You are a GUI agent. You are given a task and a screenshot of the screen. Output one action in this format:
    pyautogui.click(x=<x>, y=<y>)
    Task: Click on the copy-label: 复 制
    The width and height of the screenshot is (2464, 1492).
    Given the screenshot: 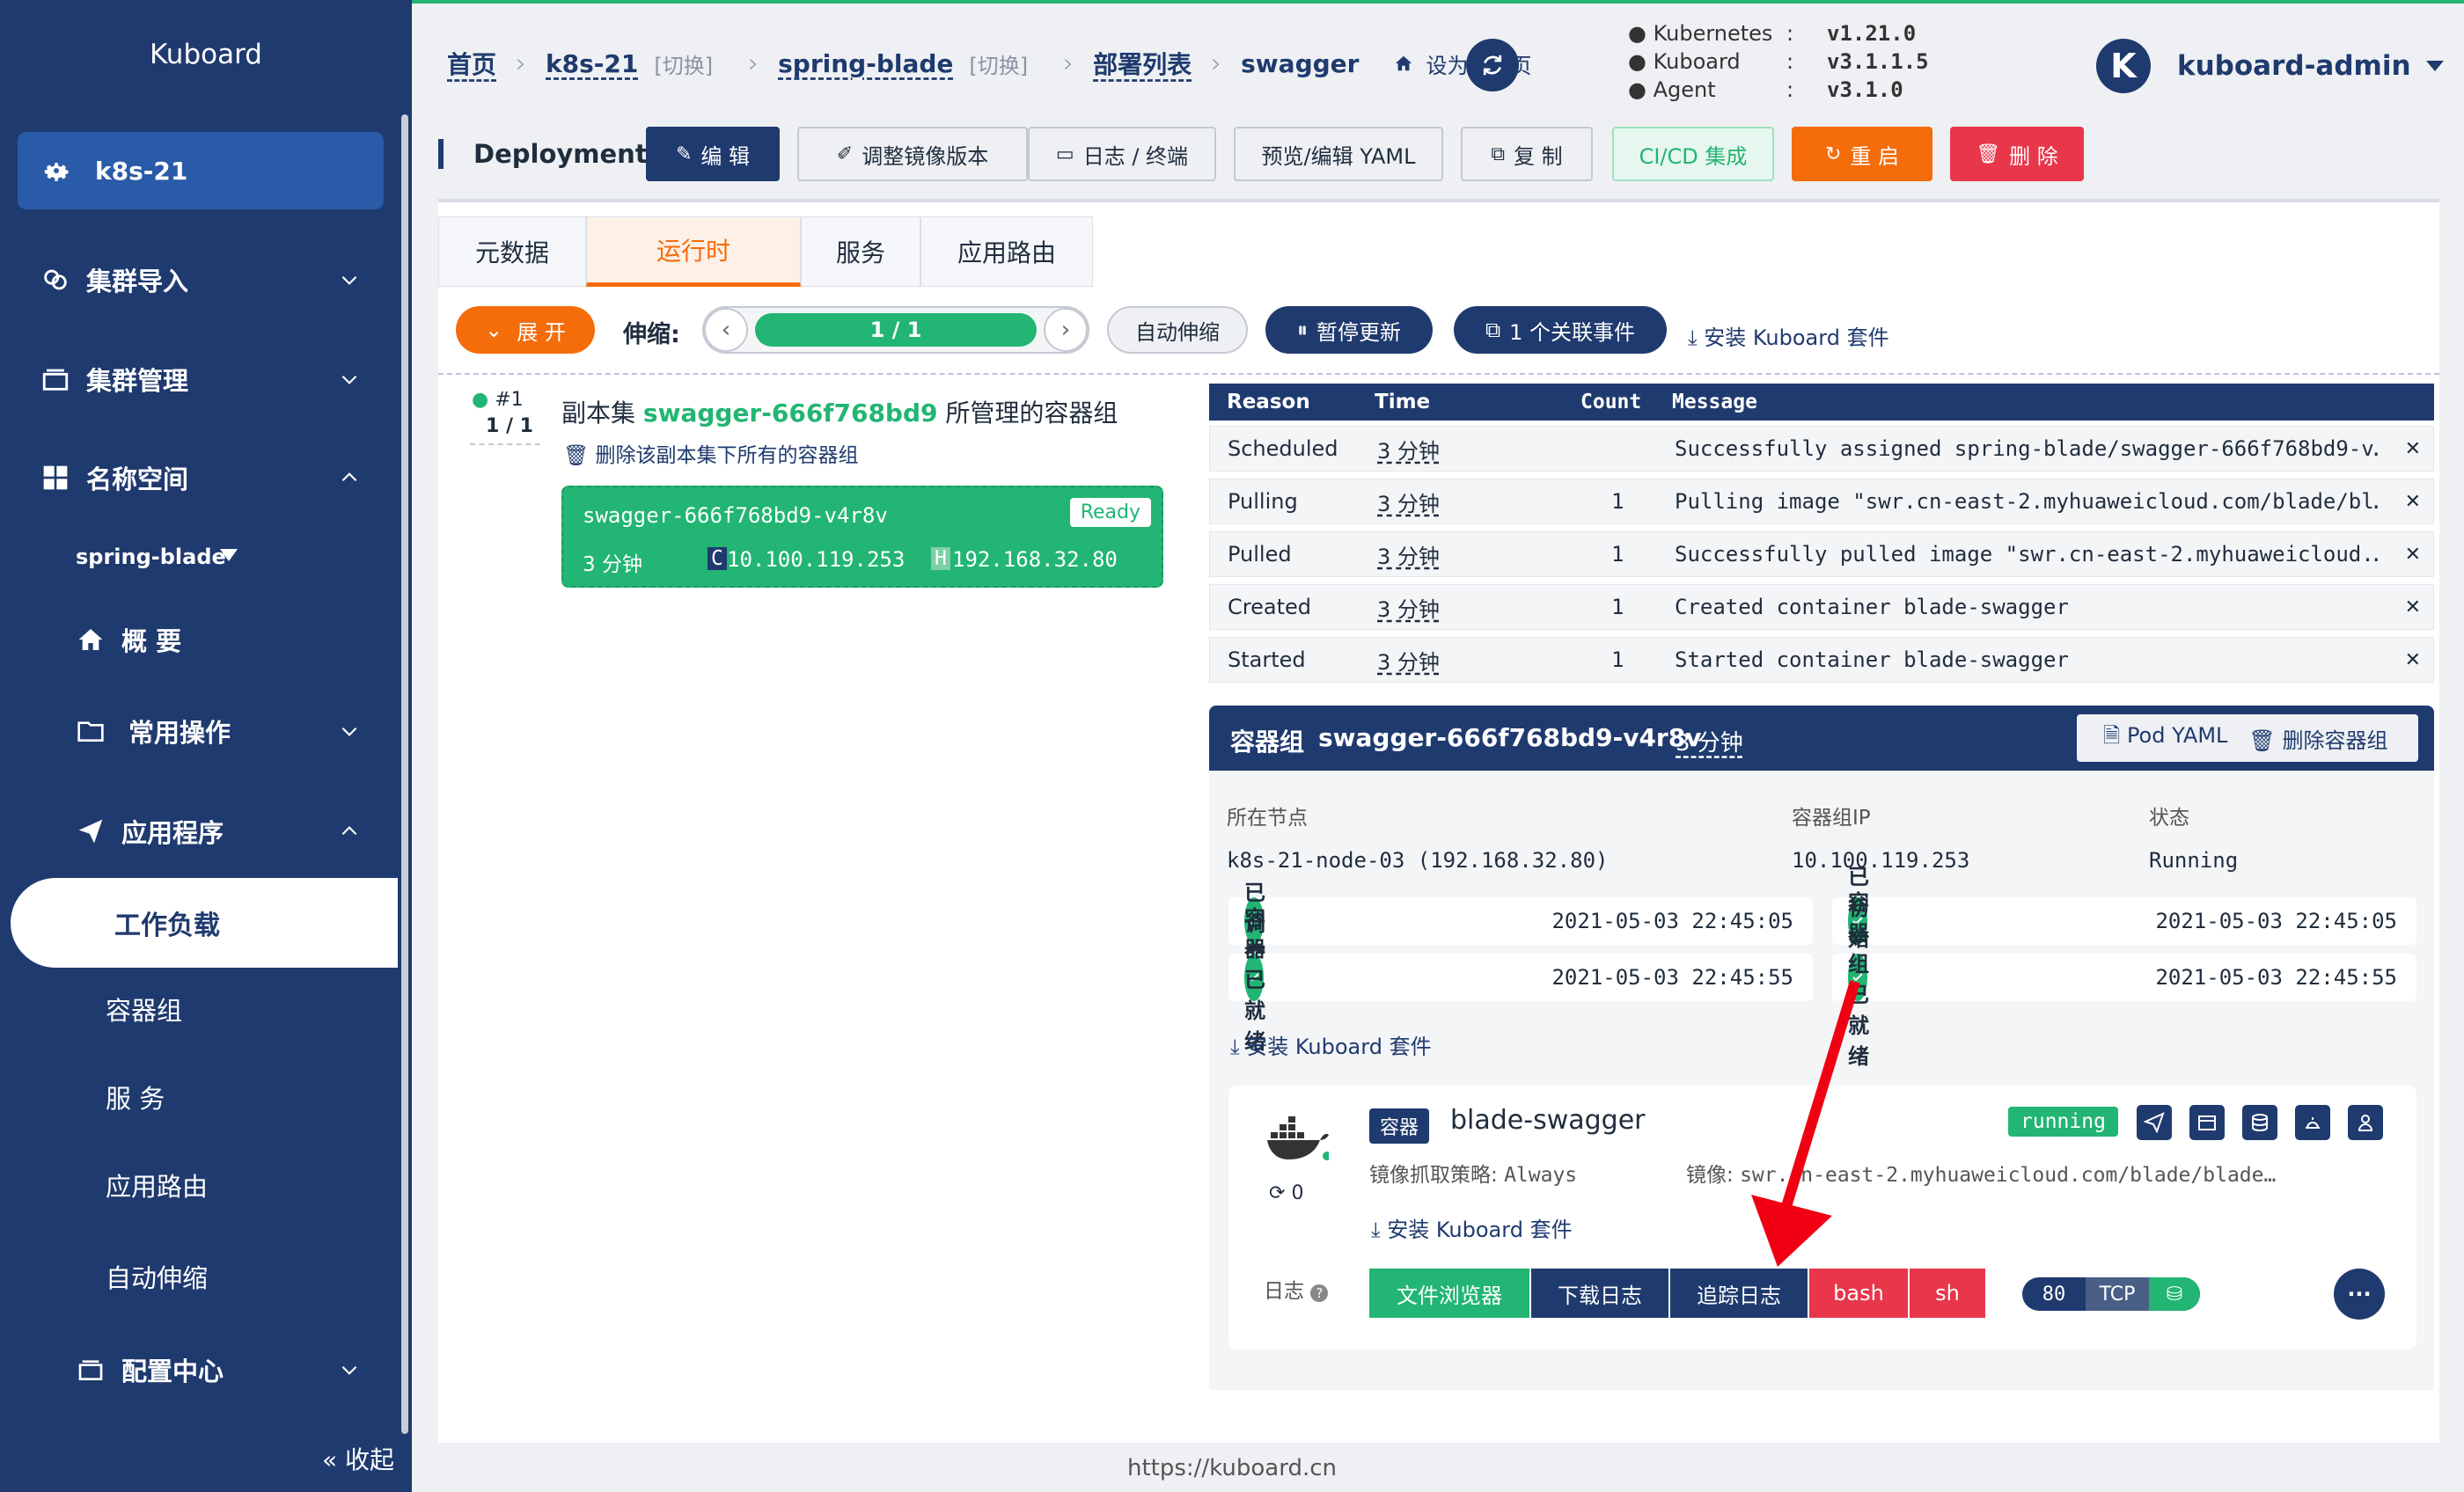 What is the action you would take?
    pyautogui.click(x=1539, y=156)
    